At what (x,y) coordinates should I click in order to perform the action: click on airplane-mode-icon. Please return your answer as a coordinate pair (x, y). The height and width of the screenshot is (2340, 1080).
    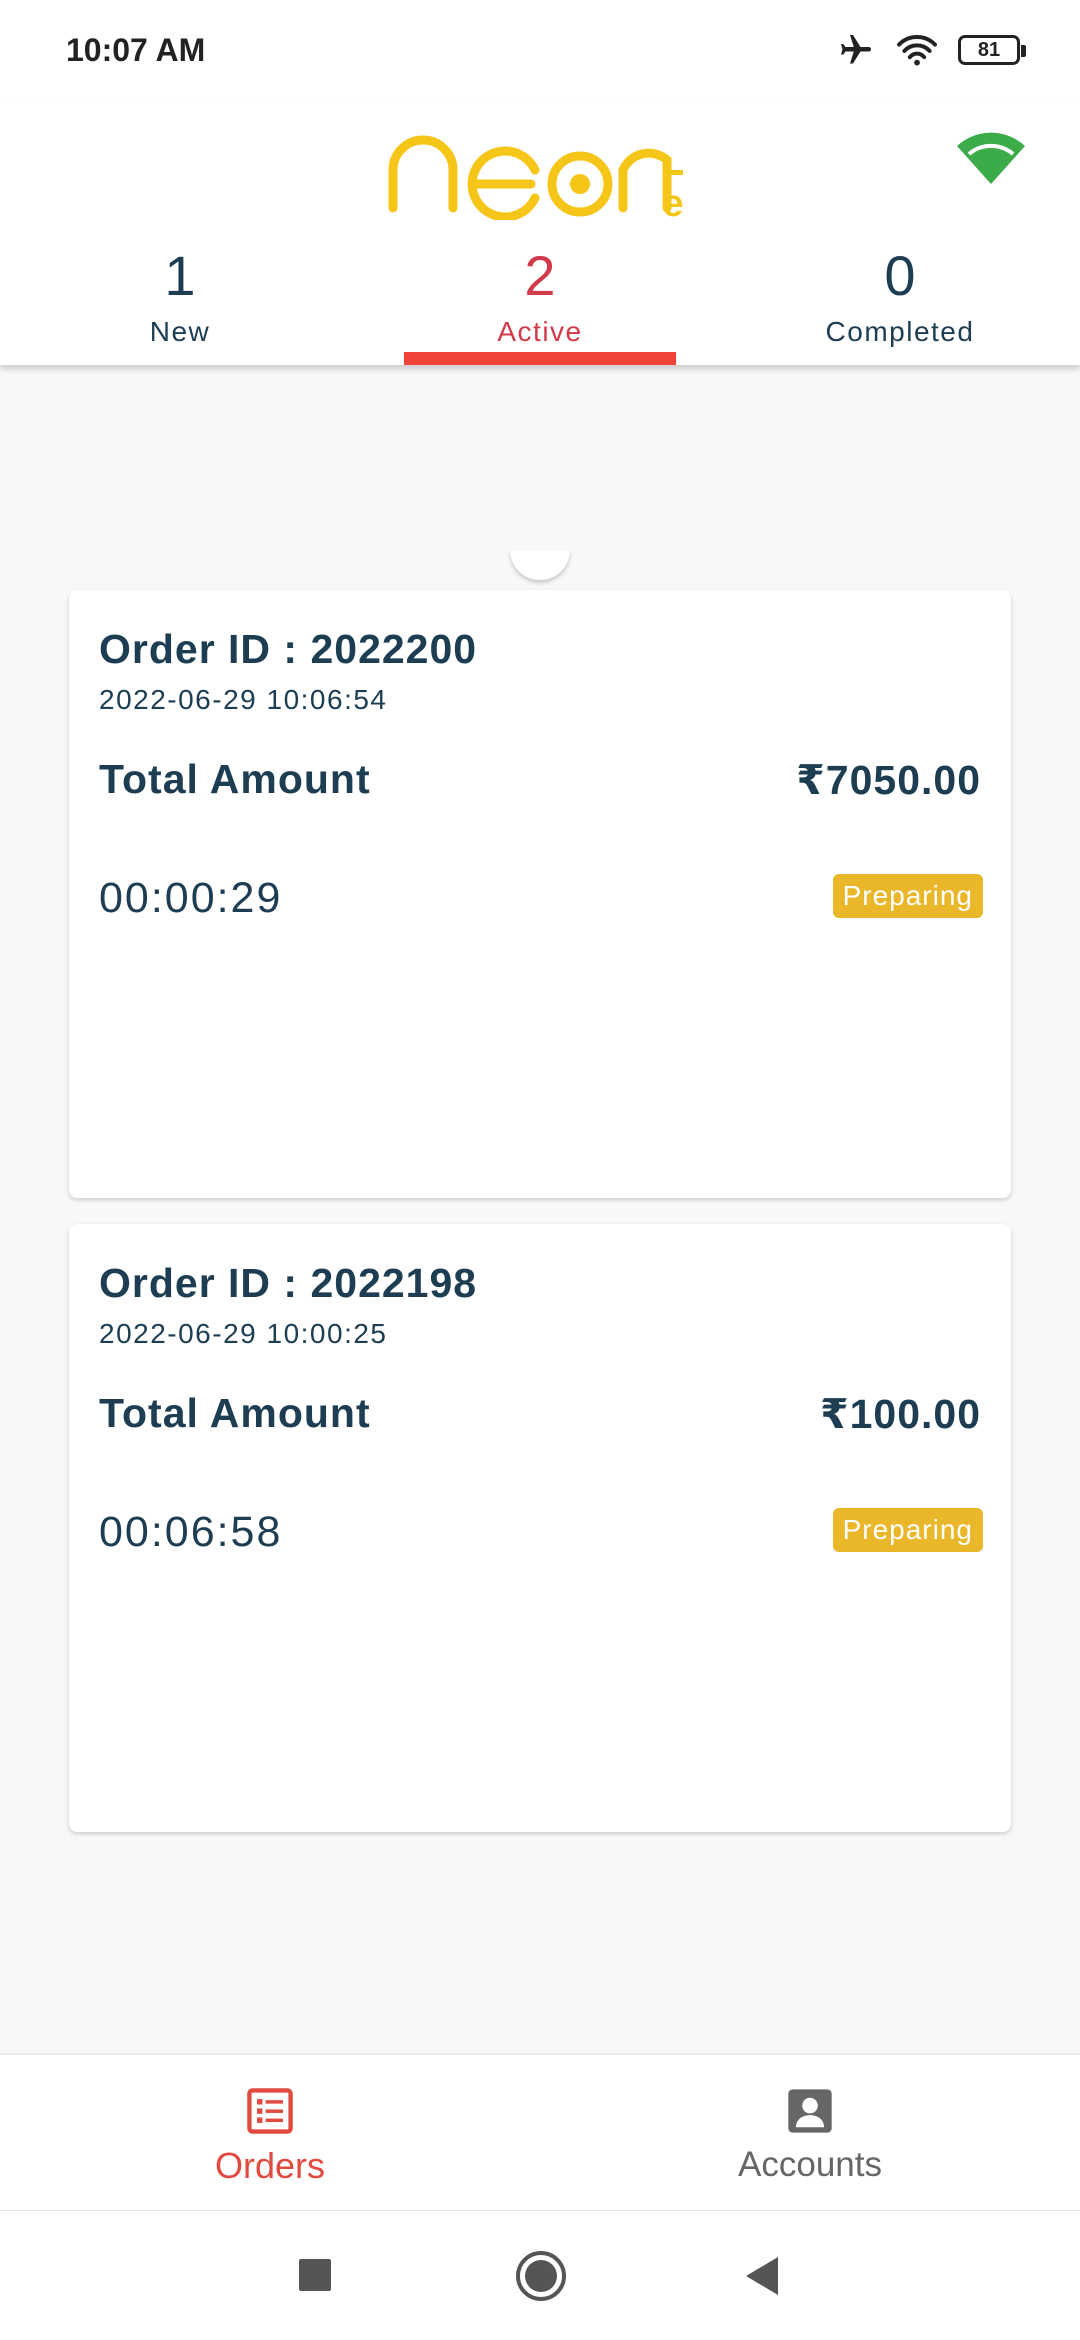
    Looking at the image, I should click on (856, 49).